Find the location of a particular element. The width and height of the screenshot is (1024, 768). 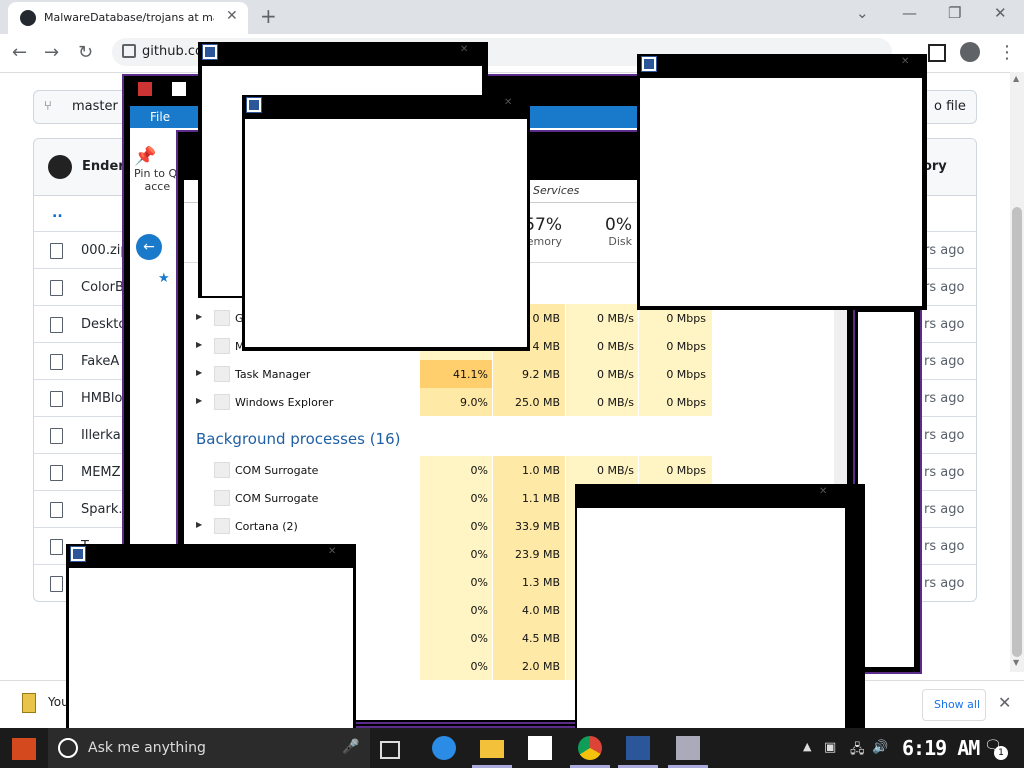

scrollbar-thumb is located at coordinates (1017, 432).